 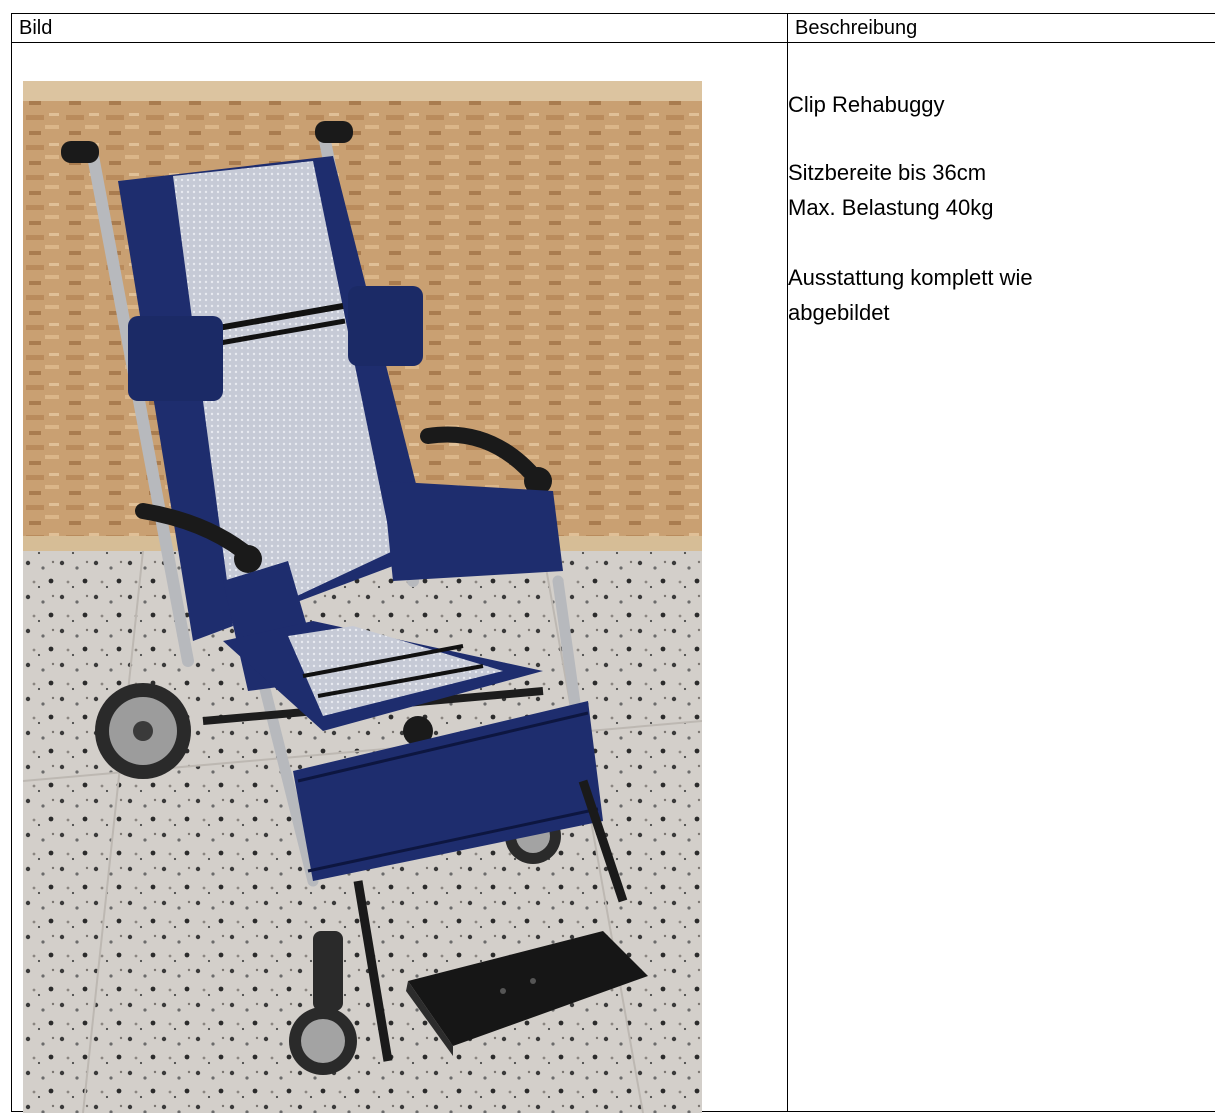 I want to click on spec-seat-width: Sitzbereite bis 36cm, so click(x=1001, y=172).